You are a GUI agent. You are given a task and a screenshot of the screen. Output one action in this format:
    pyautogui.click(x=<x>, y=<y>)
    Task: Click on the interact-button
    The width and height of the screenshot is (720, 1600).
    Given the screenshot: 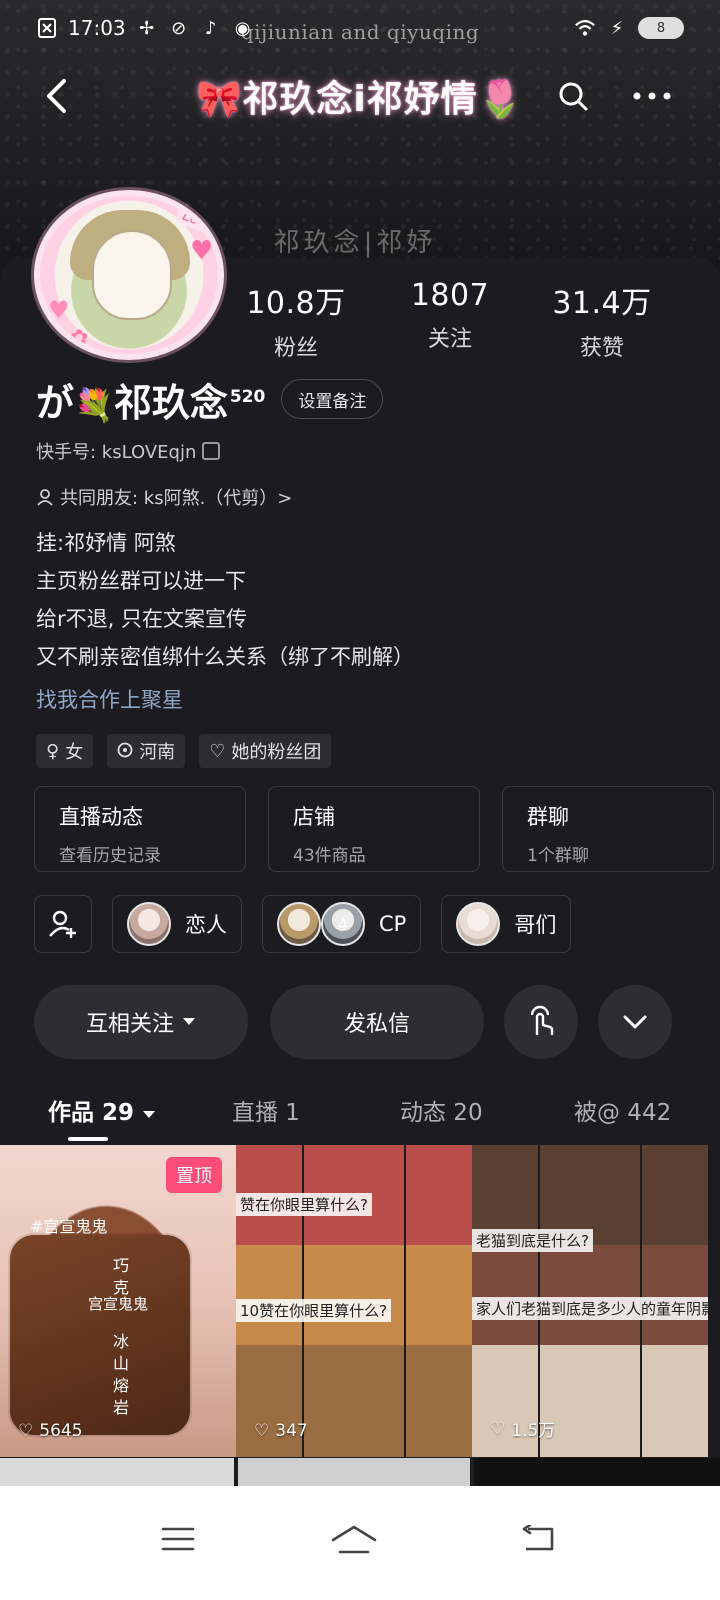 What is the action you would take?
    pyautogui.click(x=541, y=1022)
    